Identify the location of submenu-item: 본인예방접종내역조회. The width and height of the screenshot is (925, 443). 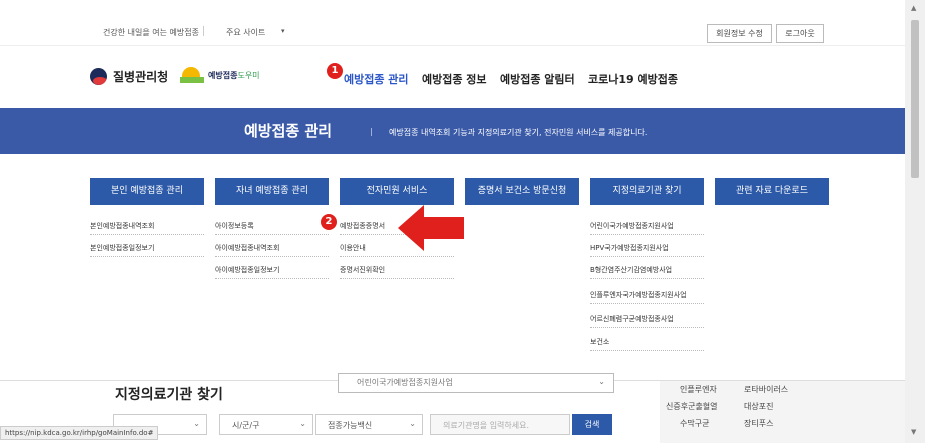
(122, 226).